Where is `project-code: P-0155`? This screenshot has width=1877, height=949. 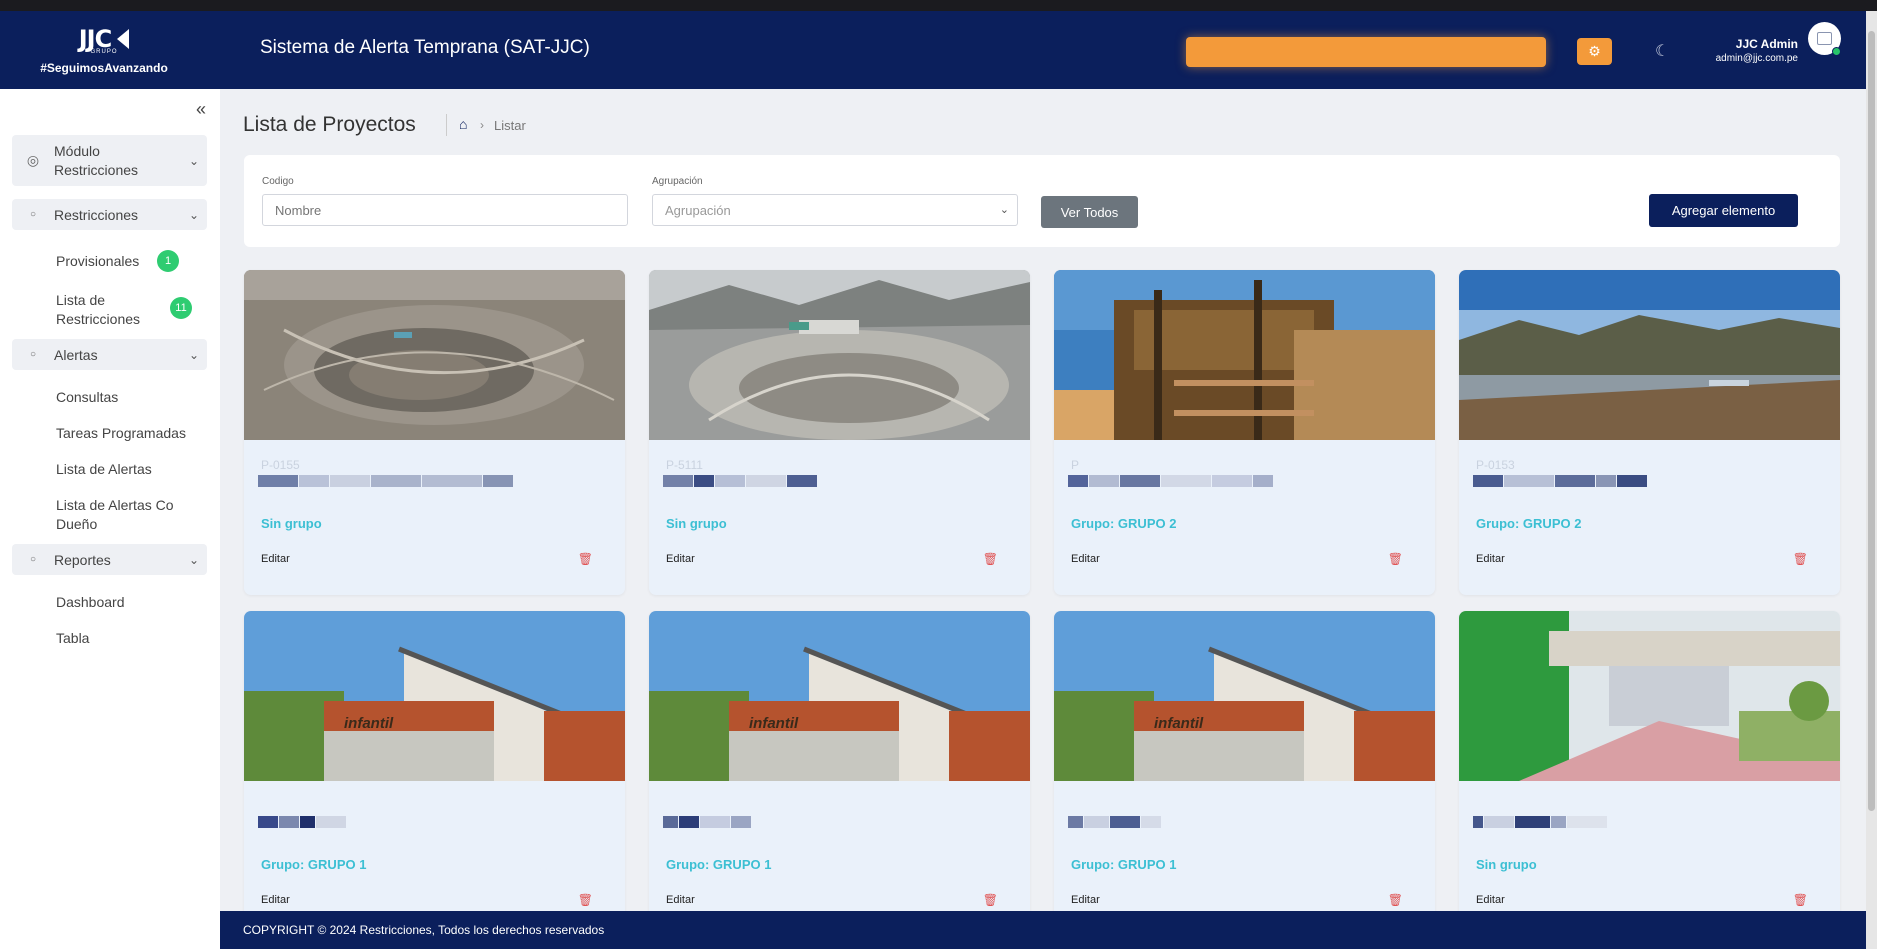 project-code: P-0155 is located at coordinates (280, 465).